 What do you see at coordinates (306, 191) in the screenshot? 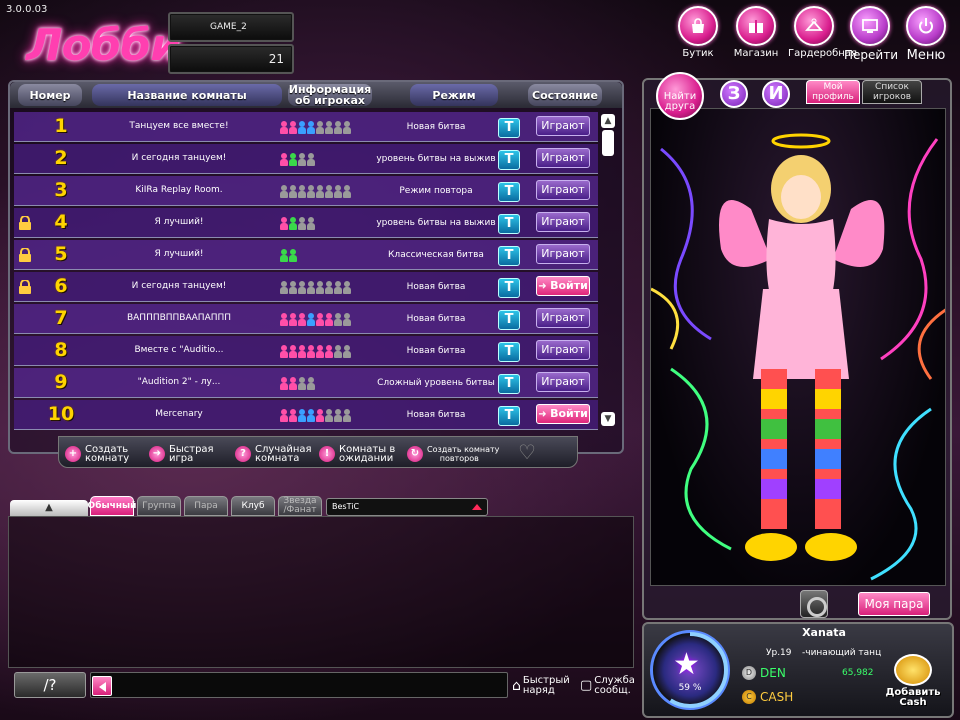
I see `table-row: 3 KiIRa Replay Room. Режим повтора T Играют` at bounding box center [306, 191].